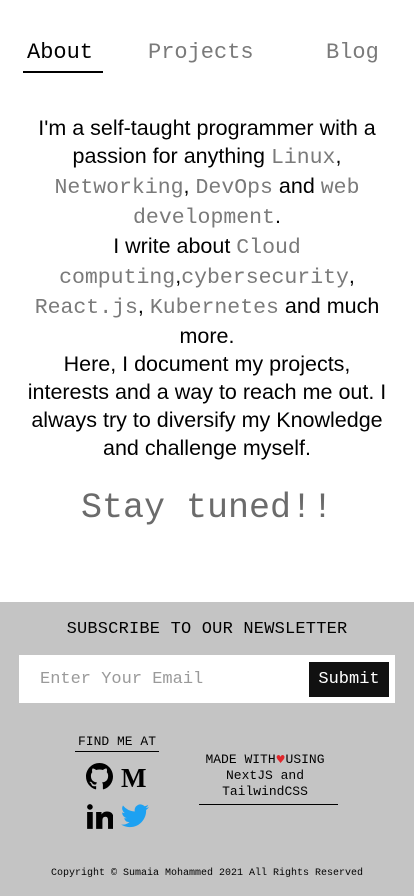 The height and width of the screenshot is (896, 414). Describe the element at coordinates (303, 158) in the screenshot. I see `tag-linux: Linux` at that location.